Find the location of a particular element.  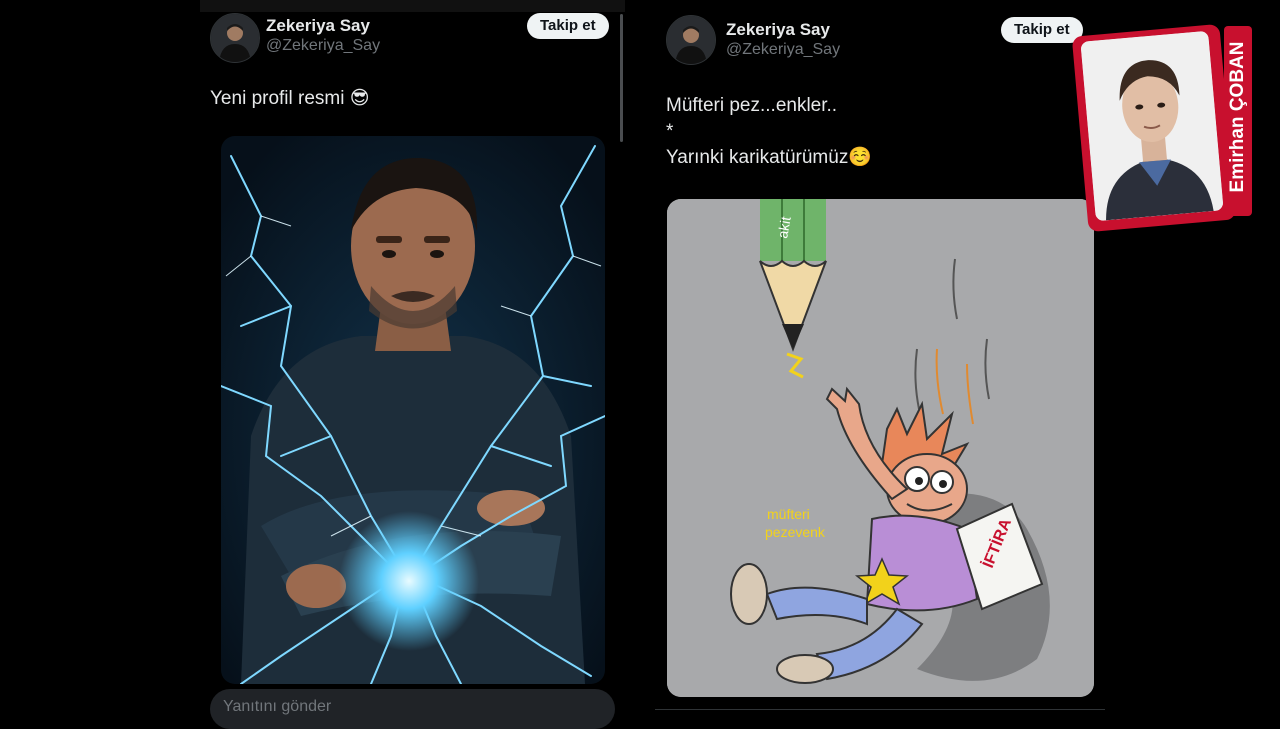

inset-name-tag: Emirhan ÇOBAN is located at coordinates (1238, 121).